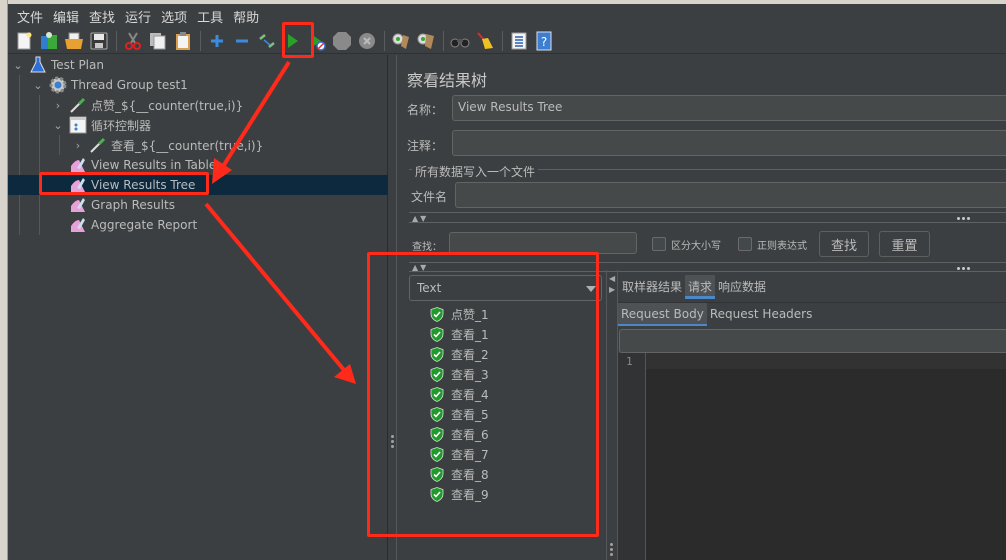 This screenshot has height=560, width=1006. I want to click on clear-icon, so click(400, 41).